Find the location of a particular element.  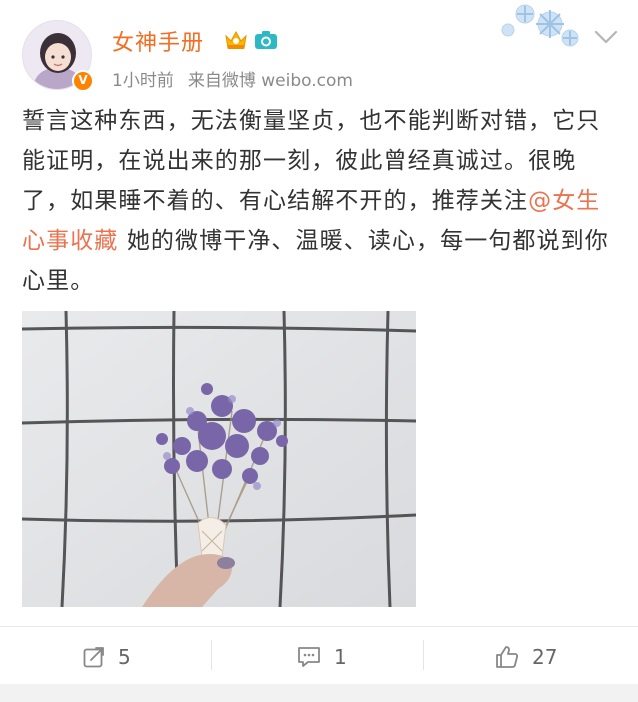

post-meta: 1小时前 来自微博 weibo.com is located at coordinates (239, 78).